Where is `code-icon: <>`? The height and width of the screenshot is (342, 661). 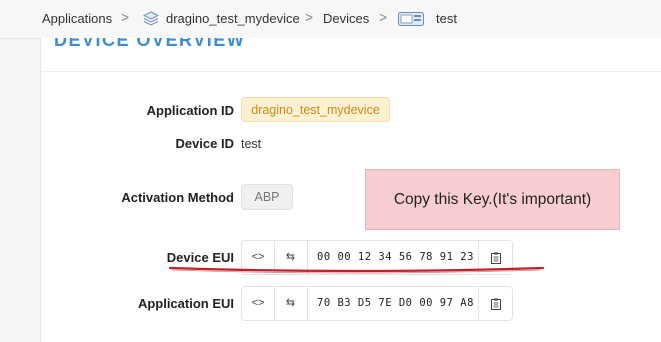 code-icon: <> is located at coordinates (258, 303).